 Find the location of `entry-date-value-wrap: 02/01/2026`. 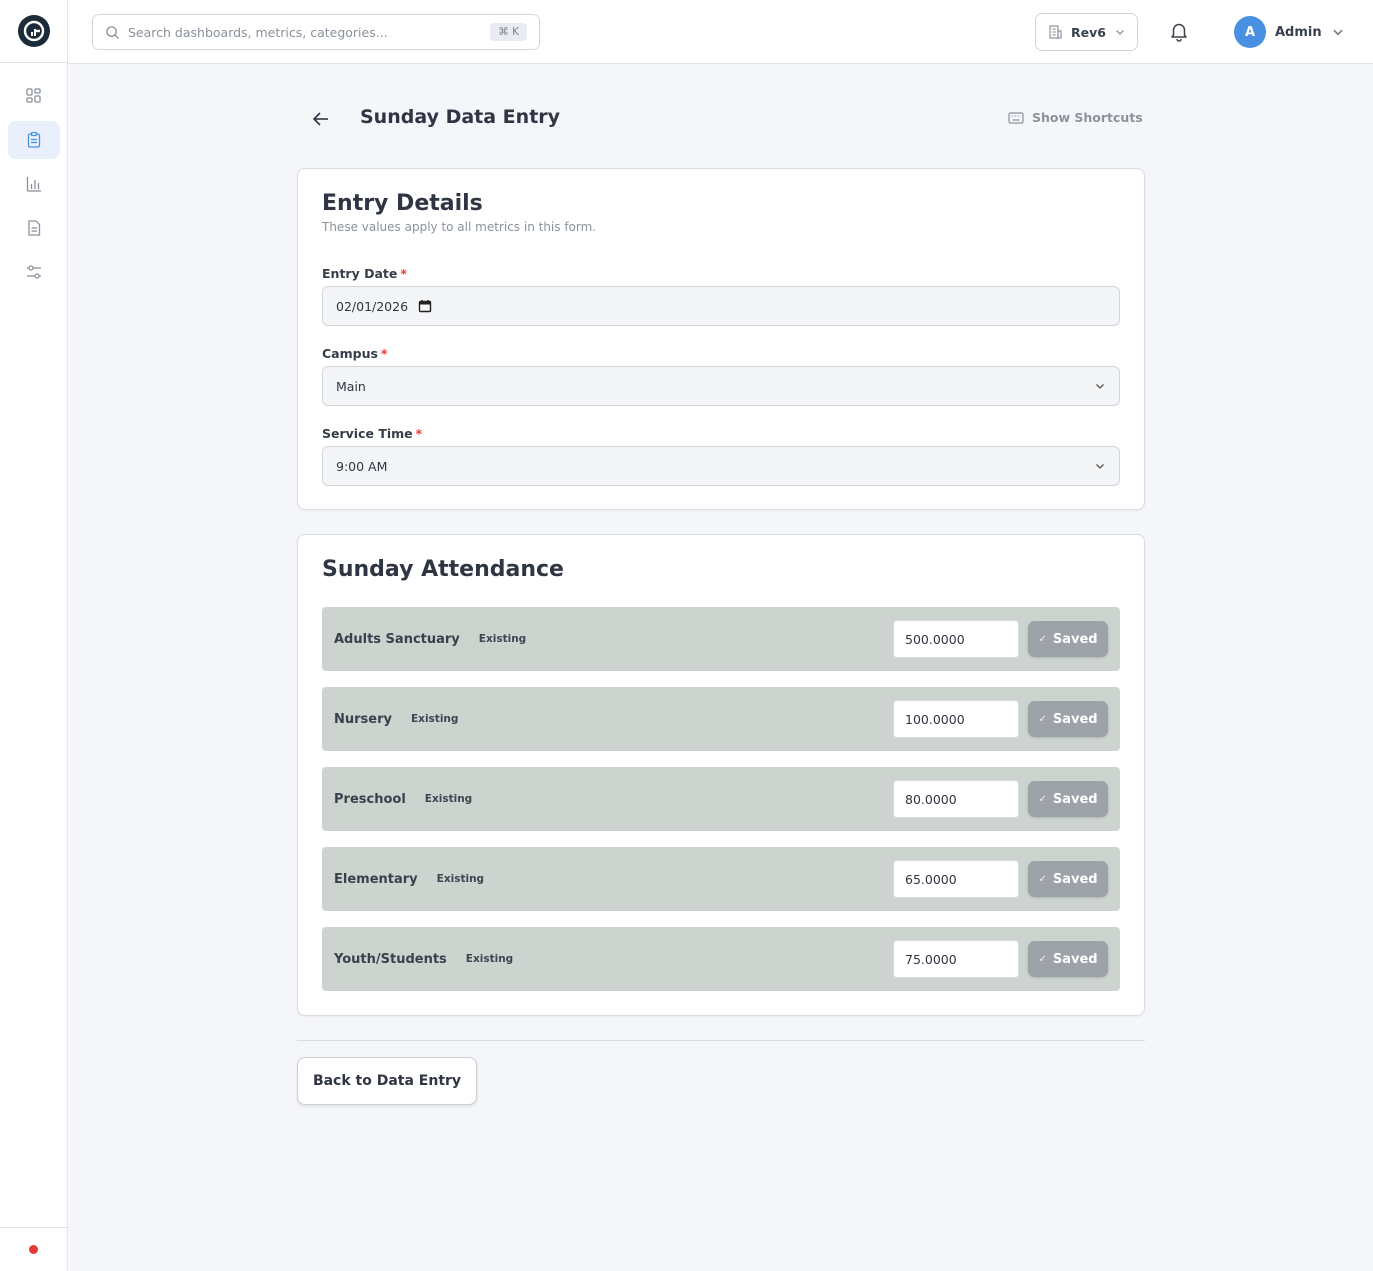

entry-date-value-wrap: 02/01/2026 is located at coordinates (384, 306).